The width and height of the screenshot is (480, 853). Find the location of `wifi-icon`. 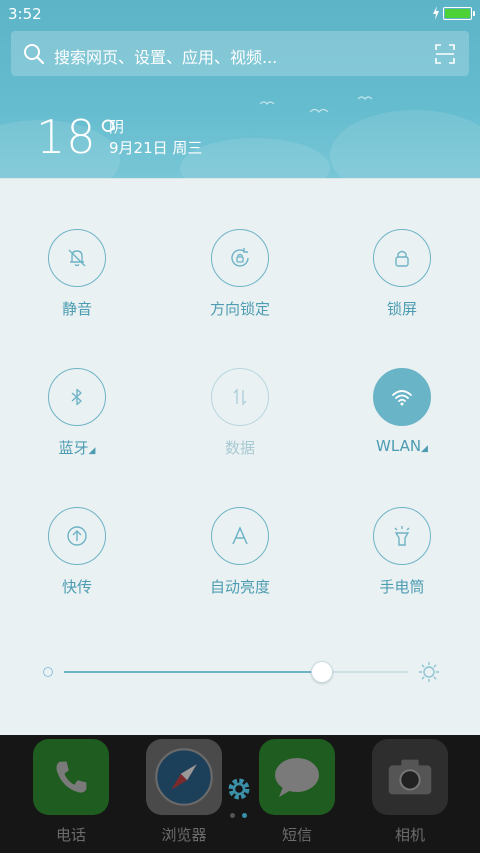

wifi-icon is located at coordinates (402, 398).